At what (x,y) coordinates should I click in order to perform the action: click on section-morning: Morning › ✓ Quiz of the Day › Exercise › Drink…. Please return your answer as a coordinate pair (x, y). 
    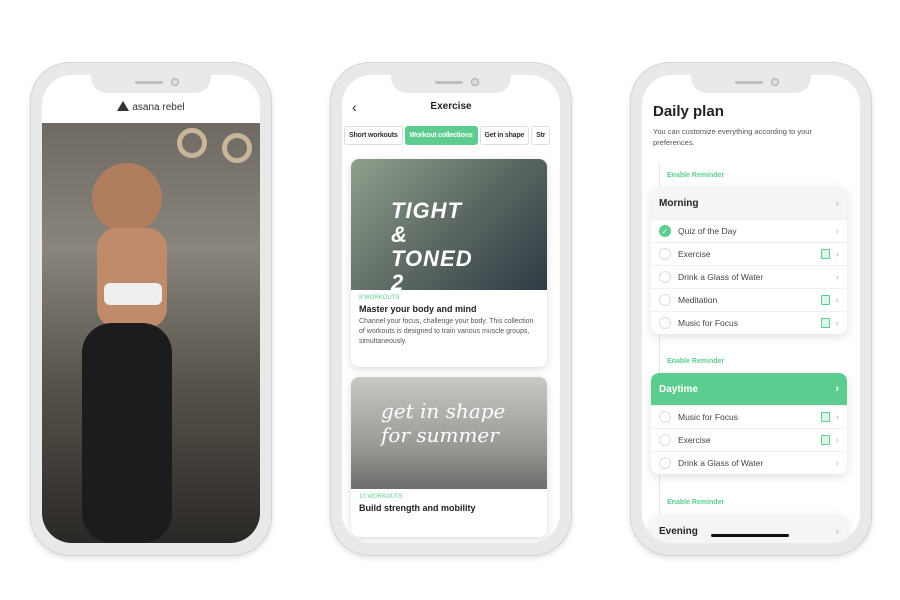
    Looking at the image, I should click on (749, 260).